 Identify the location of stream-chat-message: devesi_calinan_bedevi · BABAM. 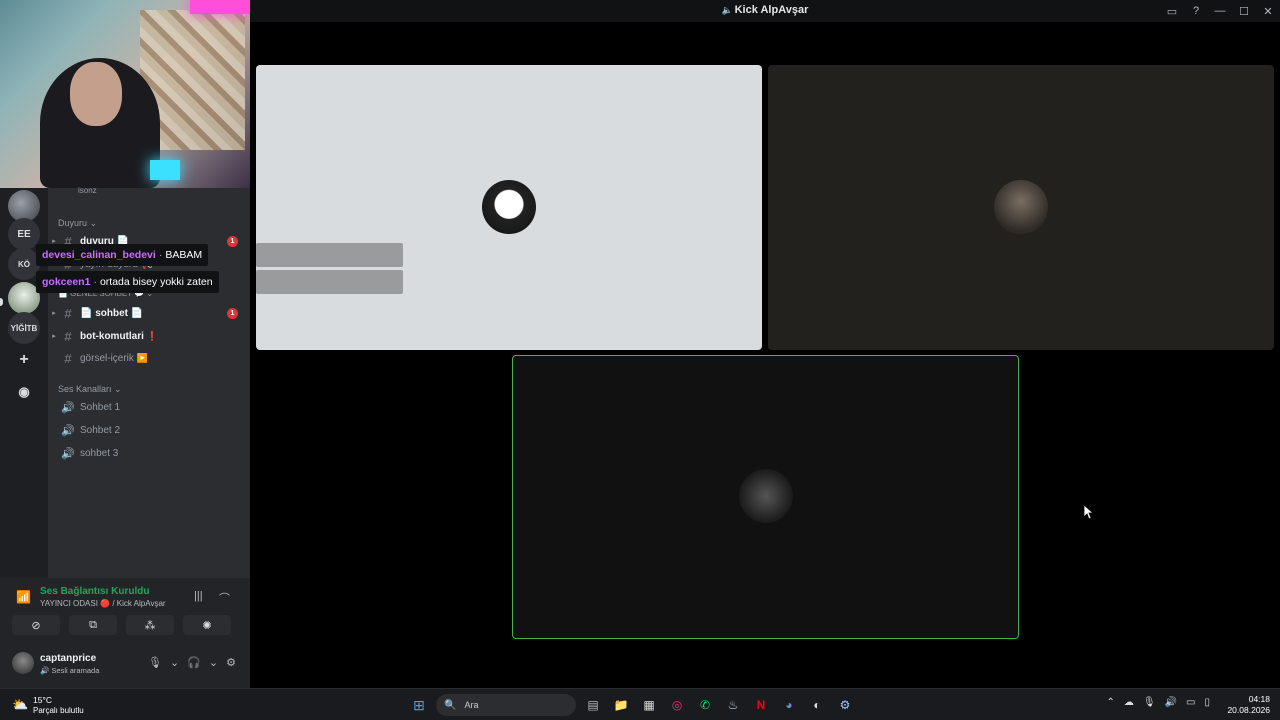
(122, 255).